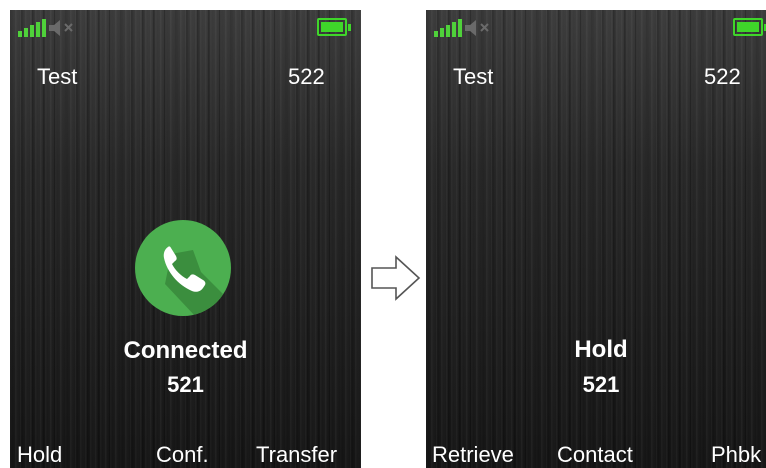 This screenshot has height=468, width=766. Describe the element at coordinates (185, 350) in the screenshot. I see `call-status: Connected` at that location.